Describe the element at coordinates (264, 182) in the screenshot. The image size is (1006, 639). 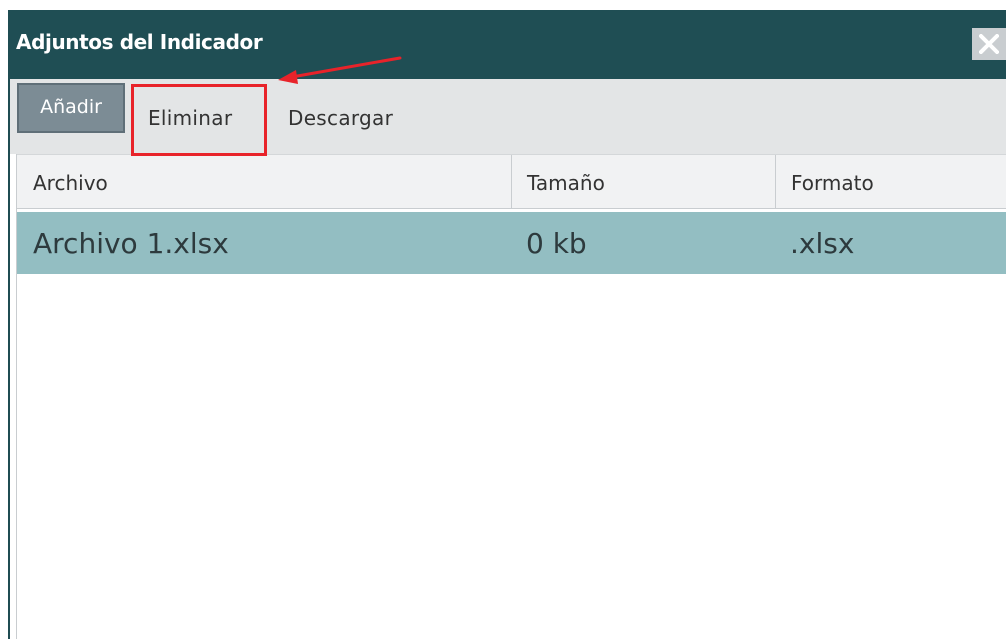
I see `column-header-file: Archivo` at that location.